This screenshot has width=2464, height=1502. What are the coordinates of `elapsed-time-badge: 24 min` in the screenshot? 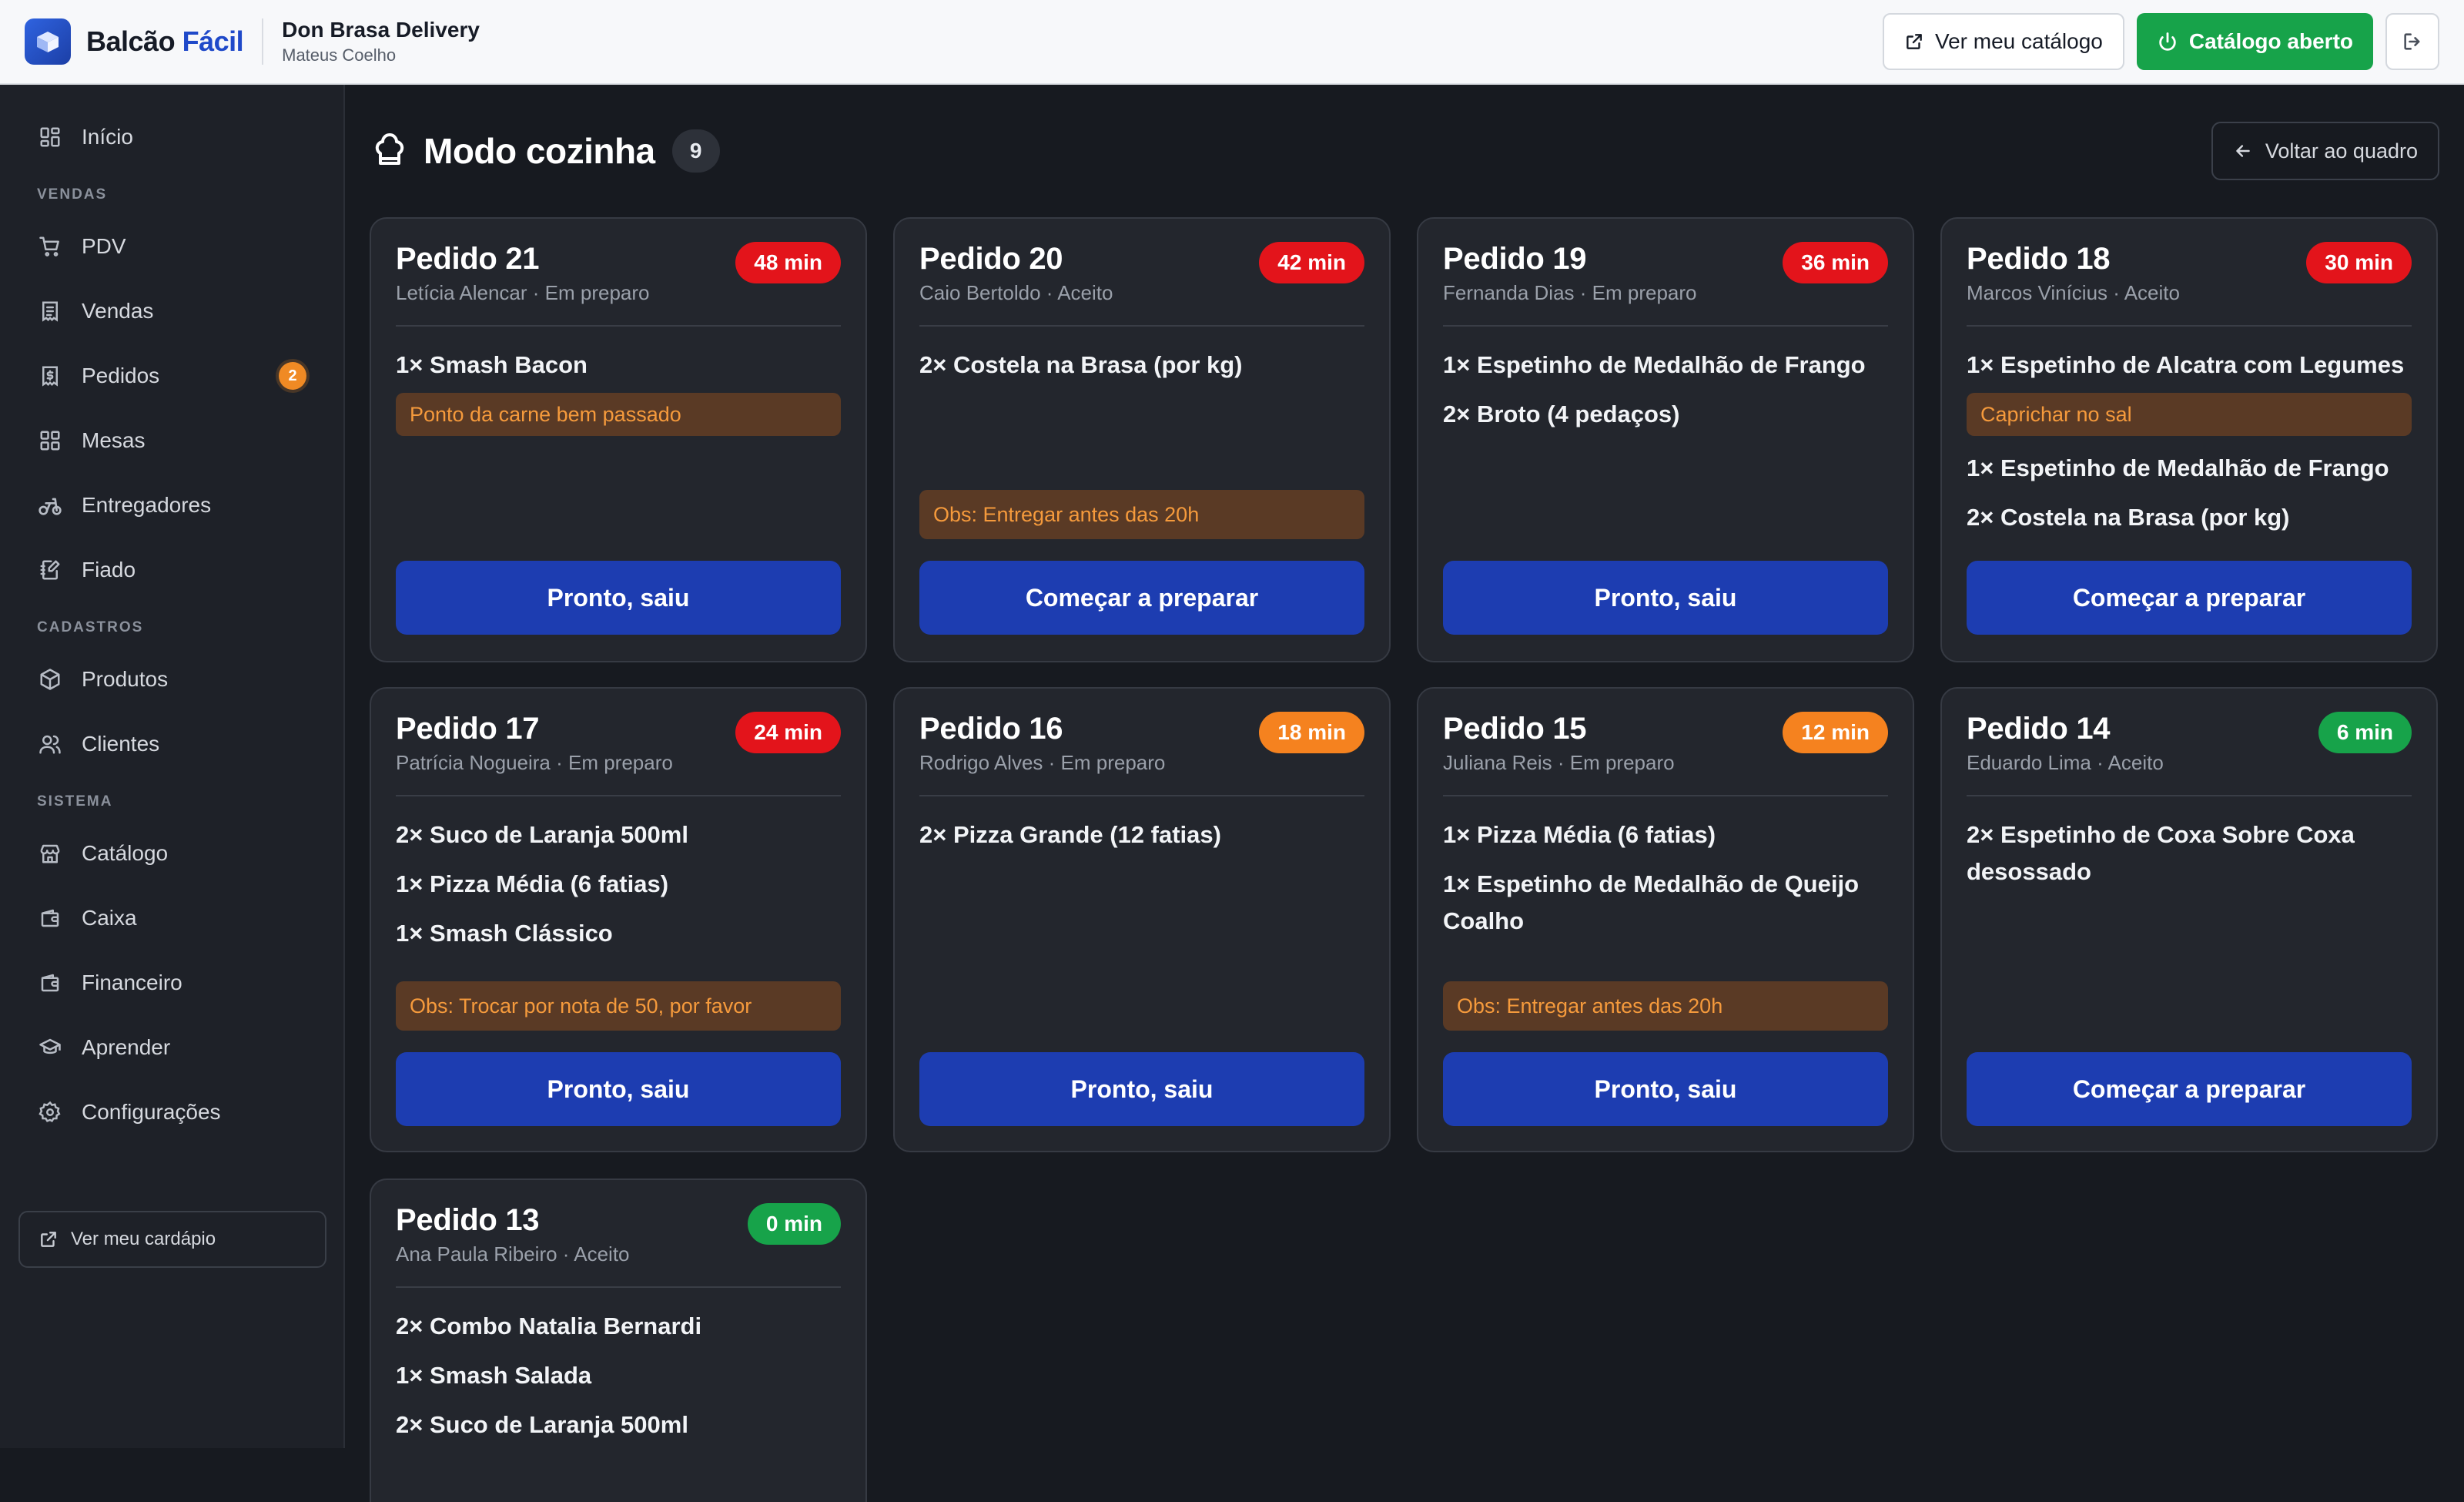 It's located at (788, 732).